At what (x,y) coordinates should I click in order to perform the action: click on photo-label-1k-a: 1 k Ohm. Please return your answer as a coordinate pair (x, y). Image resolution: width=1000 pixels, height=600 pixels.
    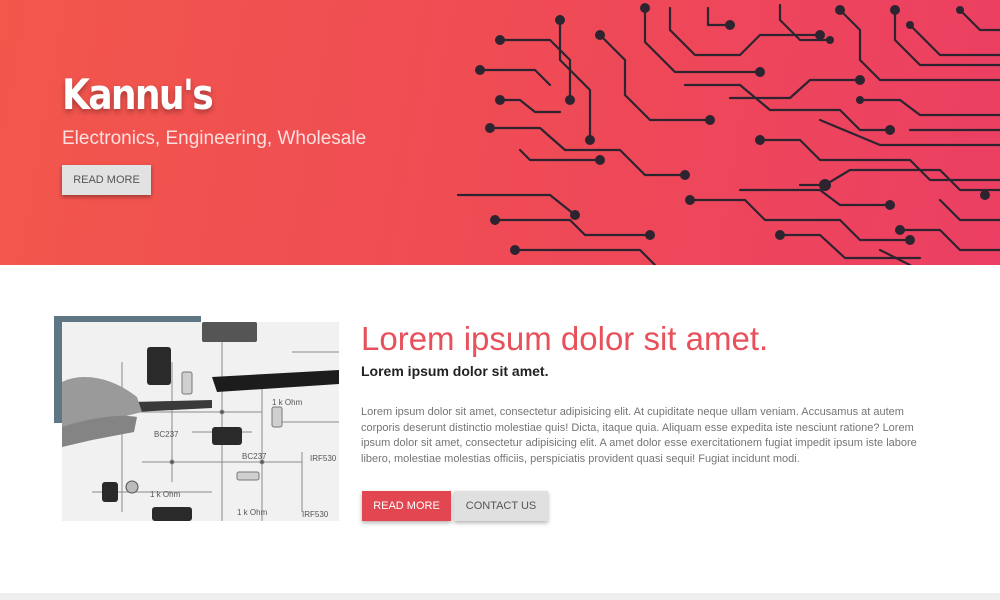
    Looking at the image, I should click on (165, 494).